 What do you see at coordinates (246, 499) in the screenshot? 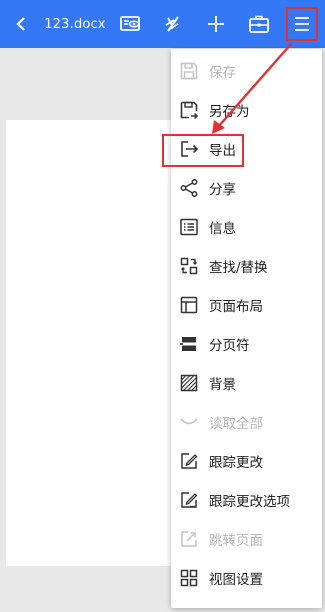
I see `menu-item-track-changes-options: 跟踪更改选项` at bounding box center [246, 499].